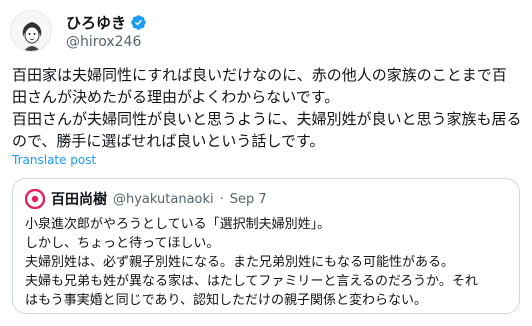 Image resolution: width=532 pixels, height=326 pixels. I want to click on tweet-text-line: 百田さんが夫婦同性が良いと思うように、夫婦別姓が良いと思う家族も居る, so click(267, 119).